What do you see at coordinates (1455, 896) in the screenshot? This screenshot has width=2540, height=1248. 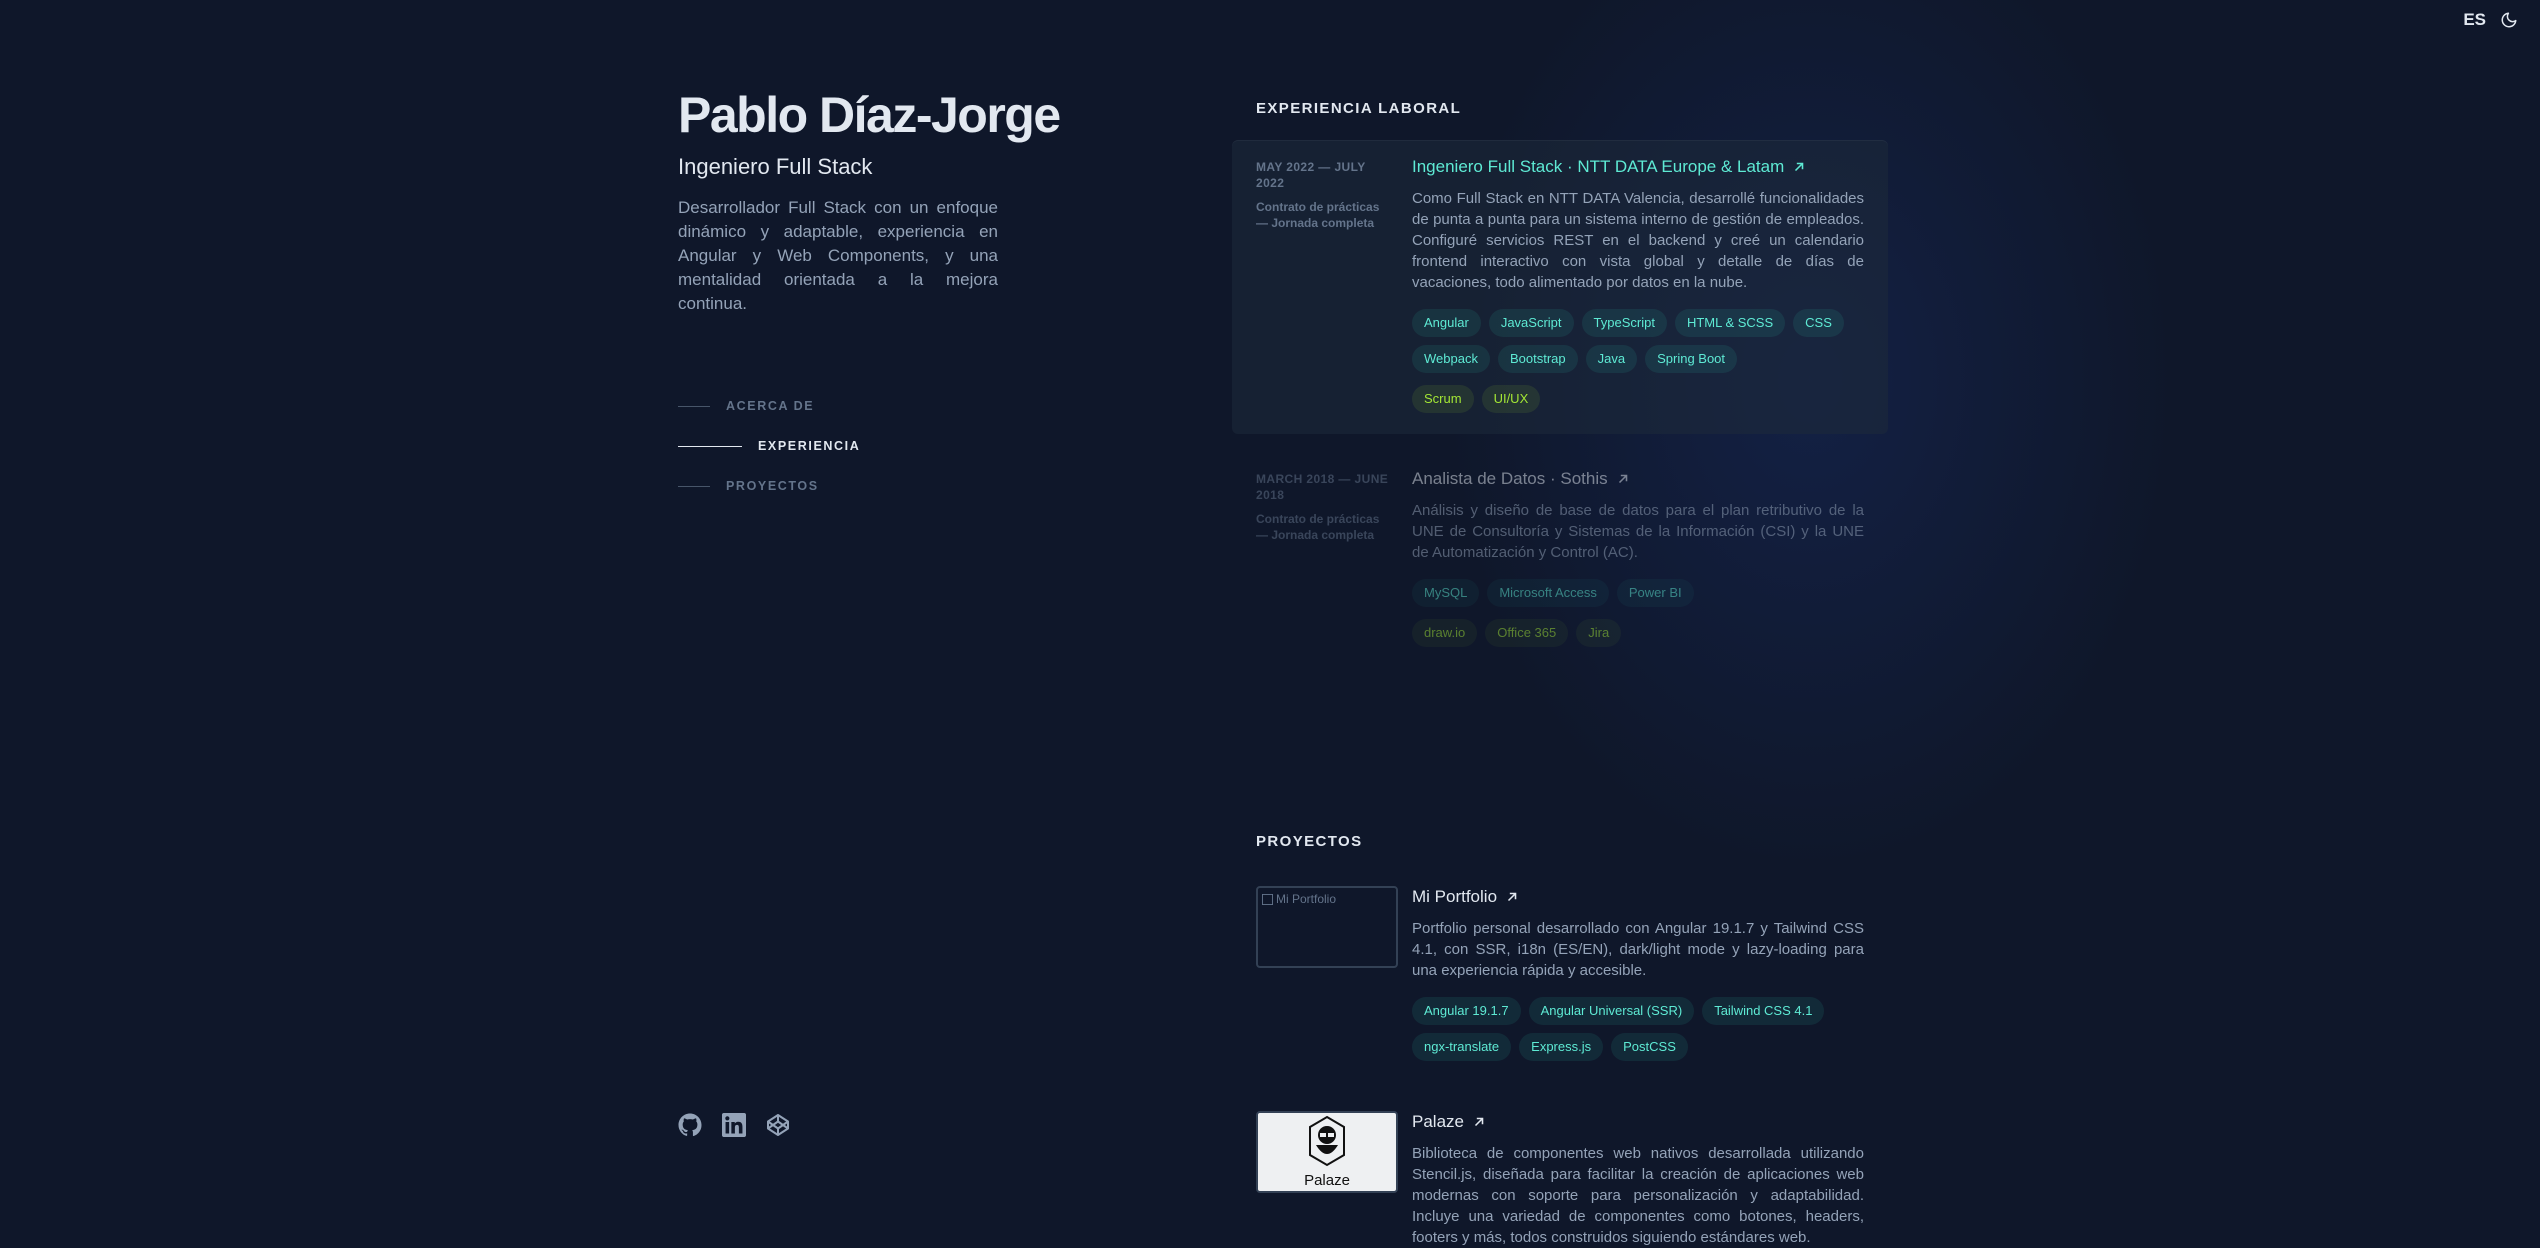 I see `project-title: Mi Portfolio` at bounding box center [1455, 896].